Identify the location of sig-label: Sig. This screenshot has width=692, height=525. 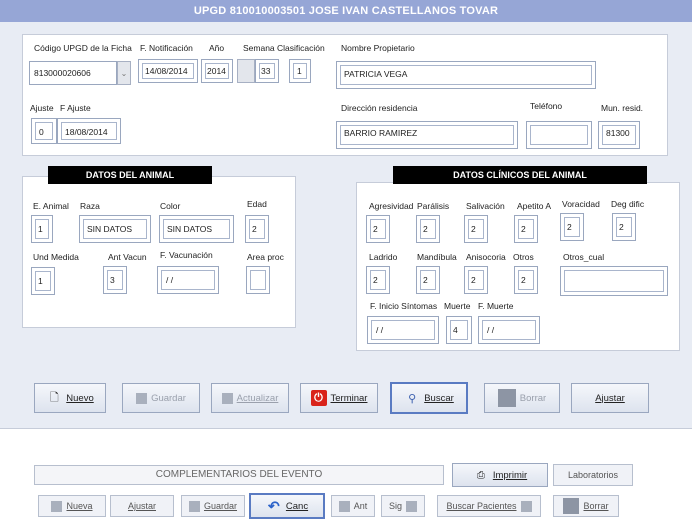
(395, 506).